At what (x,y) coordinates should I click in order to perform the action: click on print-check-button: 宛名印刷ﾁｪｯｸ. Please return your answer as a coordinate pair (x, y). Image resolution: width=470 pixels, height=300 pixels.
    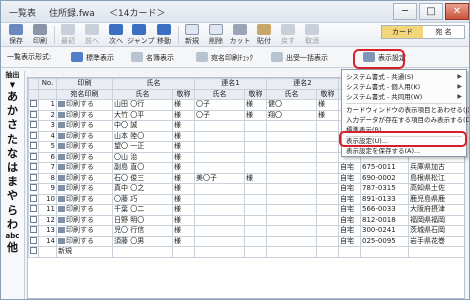
    Looking at the image, I should click on (224, 57).